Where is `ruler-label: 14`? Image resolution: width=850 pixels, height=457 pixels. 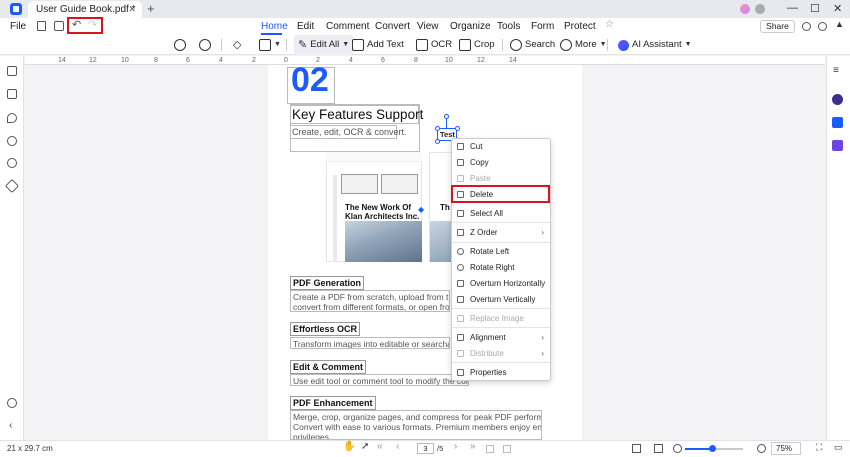 ruler-label: 14 is located at coordinates (62, 60).